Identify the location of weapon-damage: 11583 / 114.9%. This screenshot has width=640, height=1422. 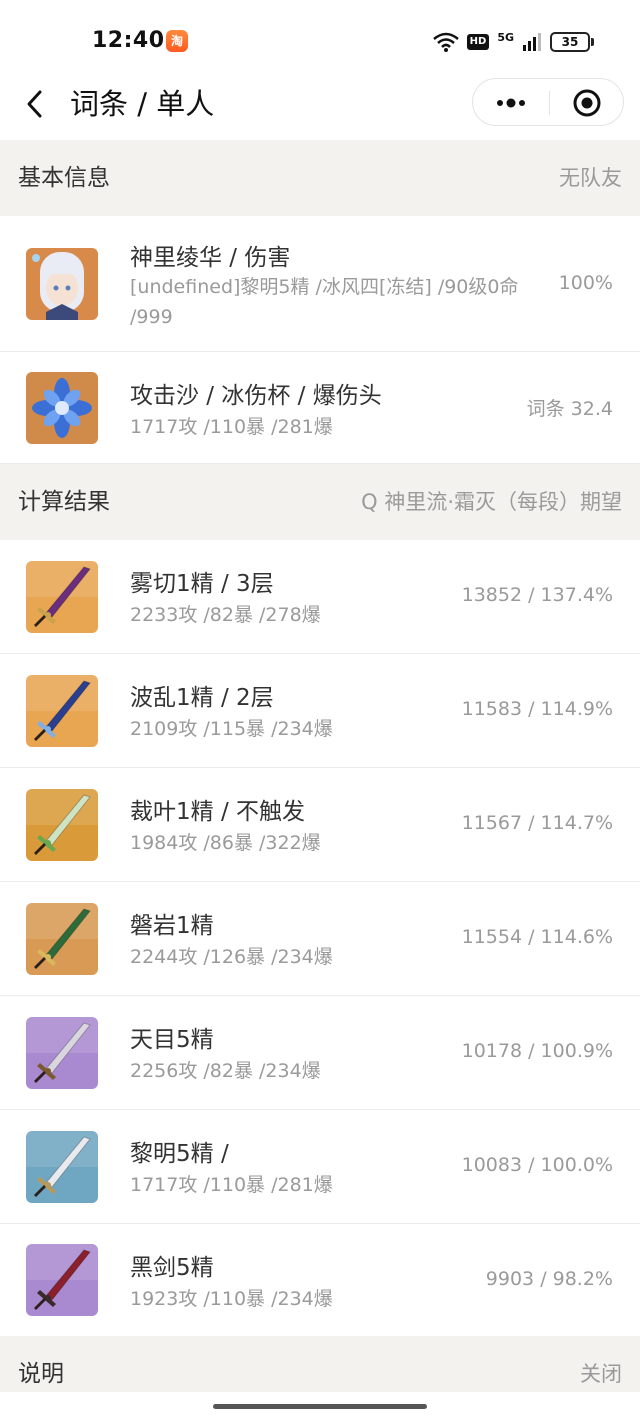
(537, 709).